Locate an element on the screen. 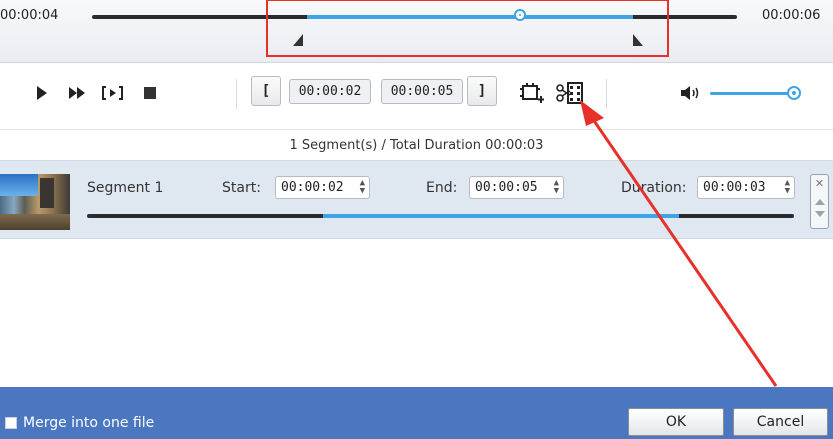 This screenshot has height=439, width=833. segment-end-stepper: 00:00:05 ▲ ▼ is located at coordinates (516, 187).